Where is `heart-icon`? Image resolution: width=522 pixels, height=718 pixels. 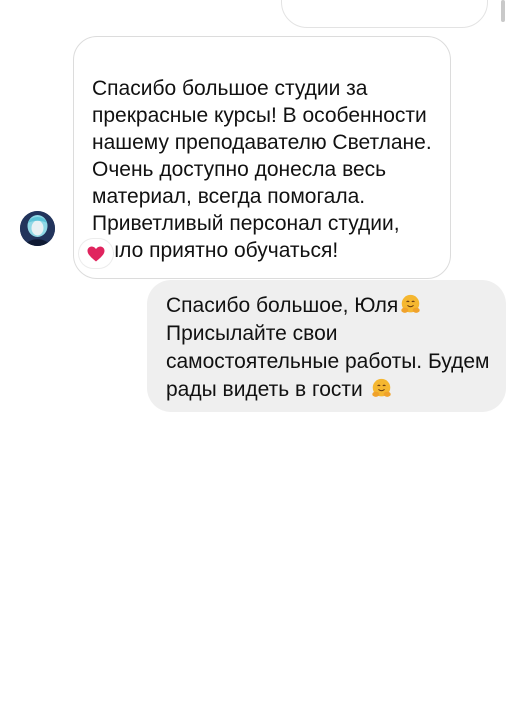
heart-icon is located at coordinates (96, 253).